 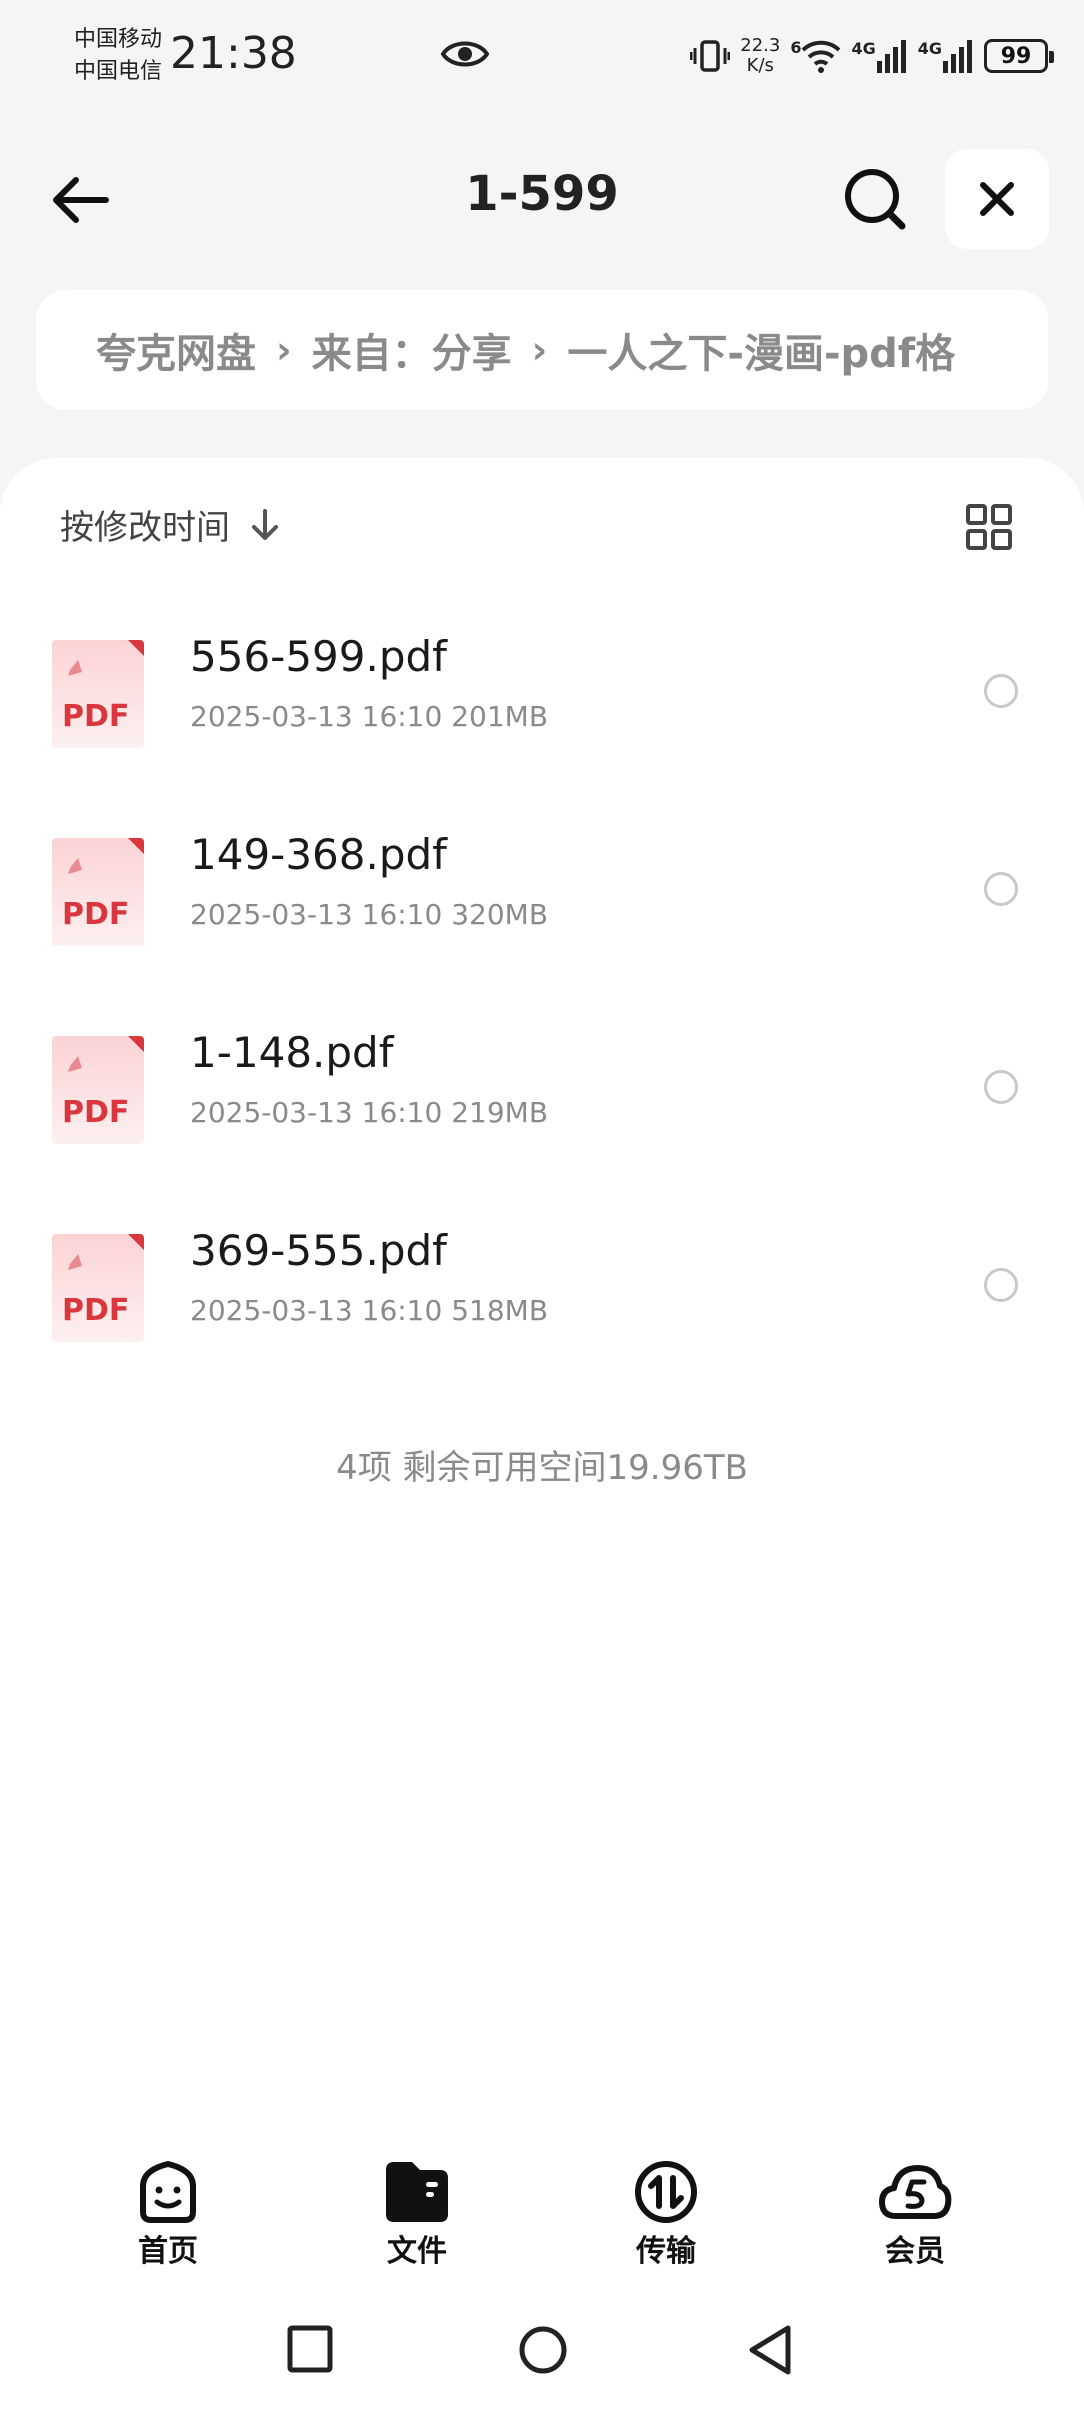 I want to click on file-name: 369-555.pdf, so click(x=318, y=1250).